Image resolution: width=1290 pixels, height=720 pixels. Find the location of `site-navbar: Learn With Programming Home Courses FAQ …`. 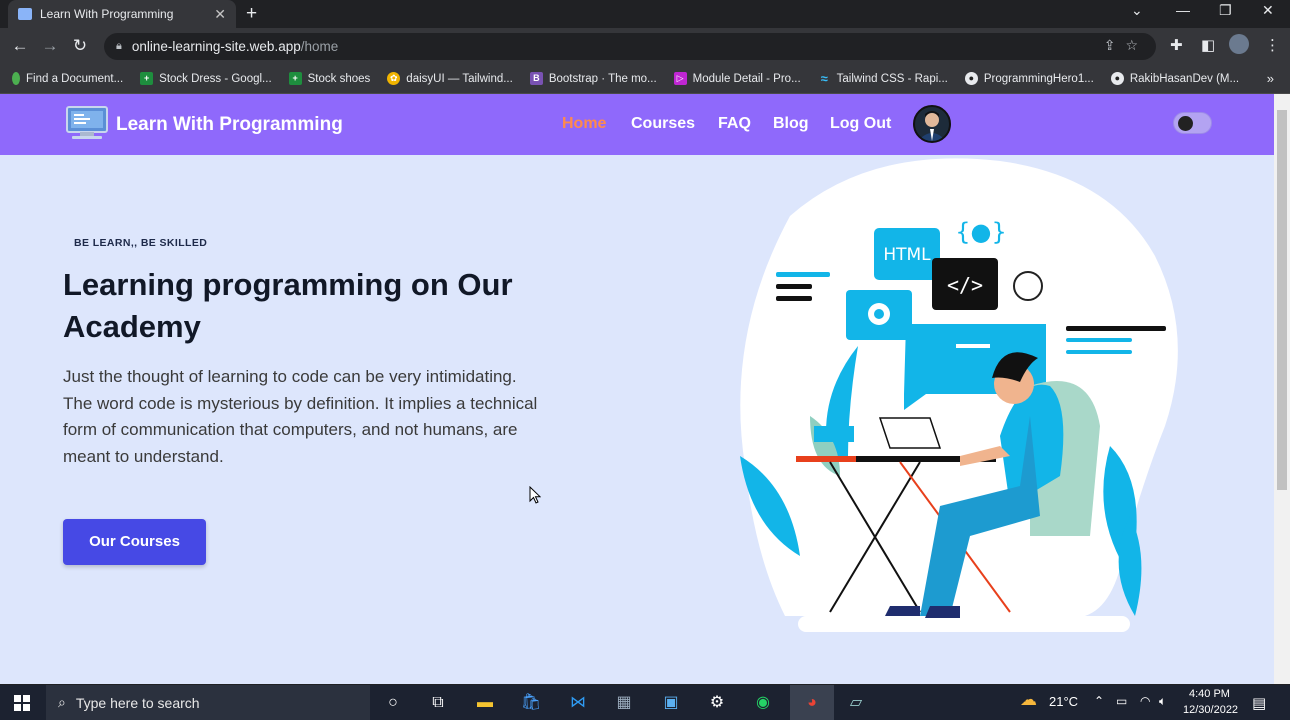

site-navbar: Learn With Programming Home Courses FAQ … is located at coordinates (637, 124).